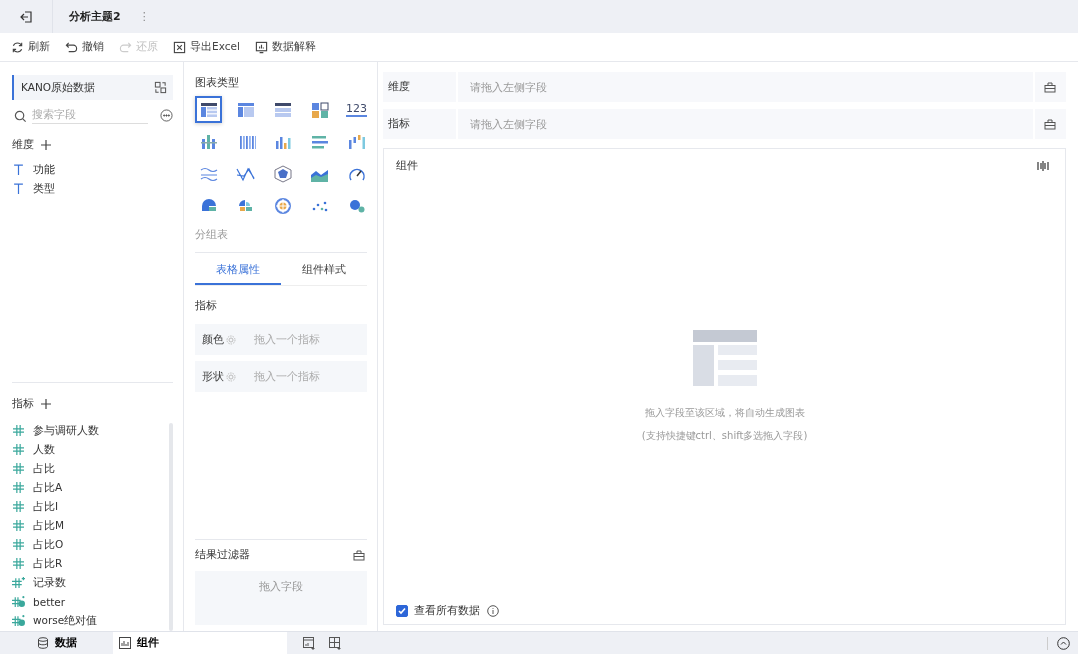 The width and height of the screenshot is (1078, 654). What do you see at coordinates (66, 430) in the screenshot?
I see `metric-field: 参与调研人数` at bounding box center [66, 430].